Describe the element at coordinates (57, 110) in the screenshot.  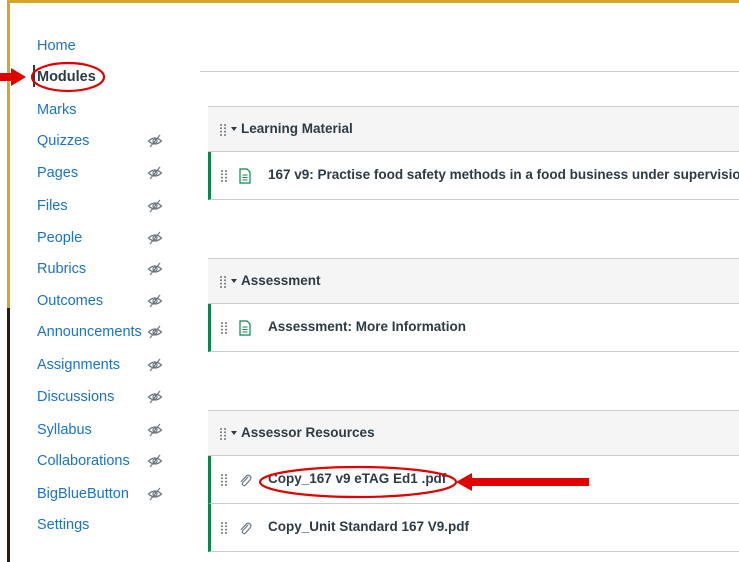
I see `nav-item-label: Marks` at that location.